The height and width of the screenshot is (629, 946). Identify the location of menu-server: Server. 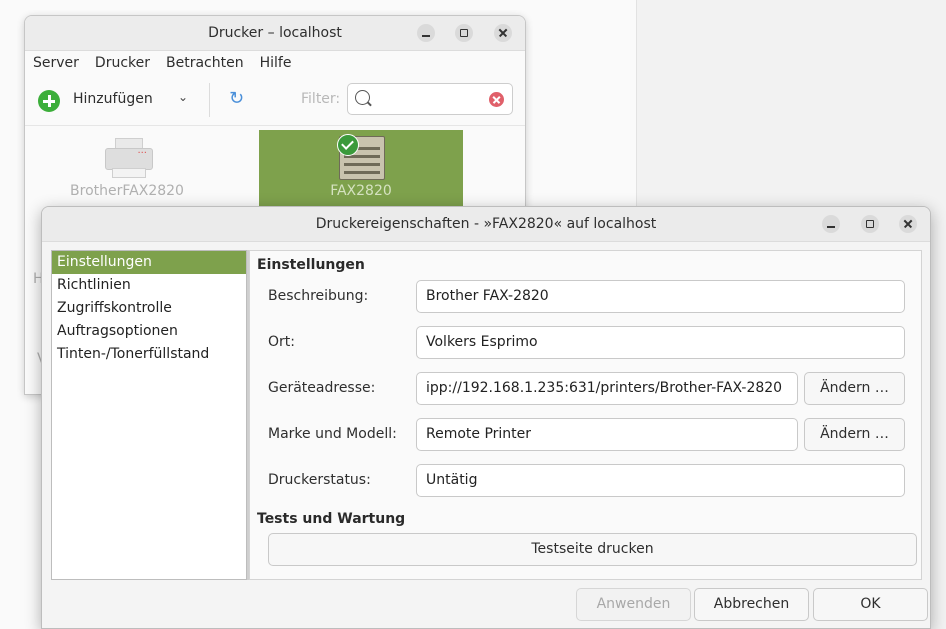
(56, 63).